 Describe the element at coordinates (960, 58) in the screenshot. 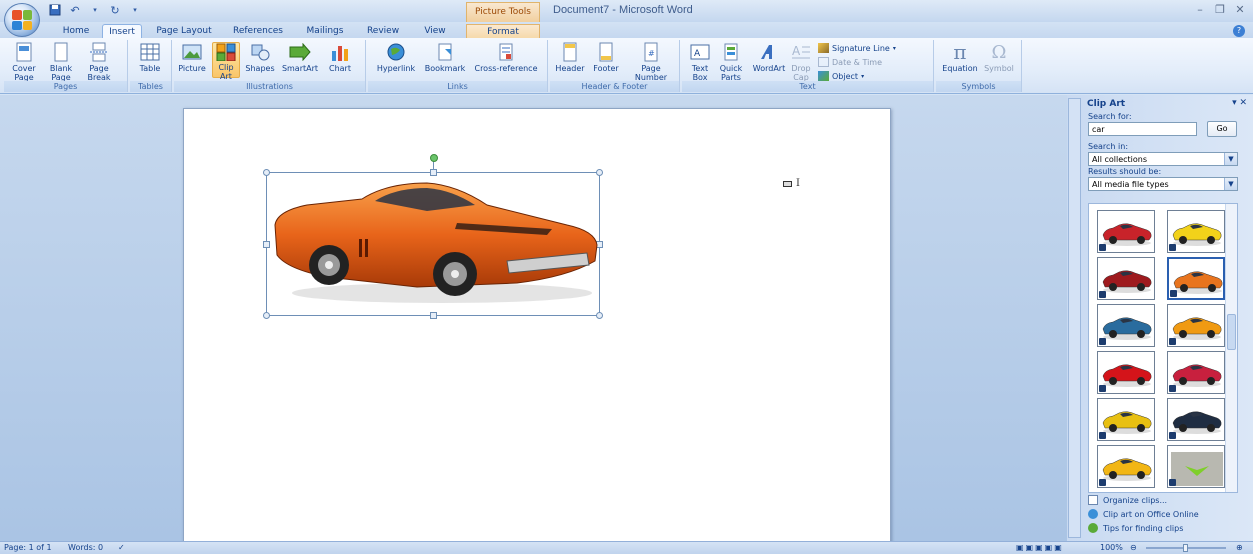

I see `equation-button: π Equation` at that location.